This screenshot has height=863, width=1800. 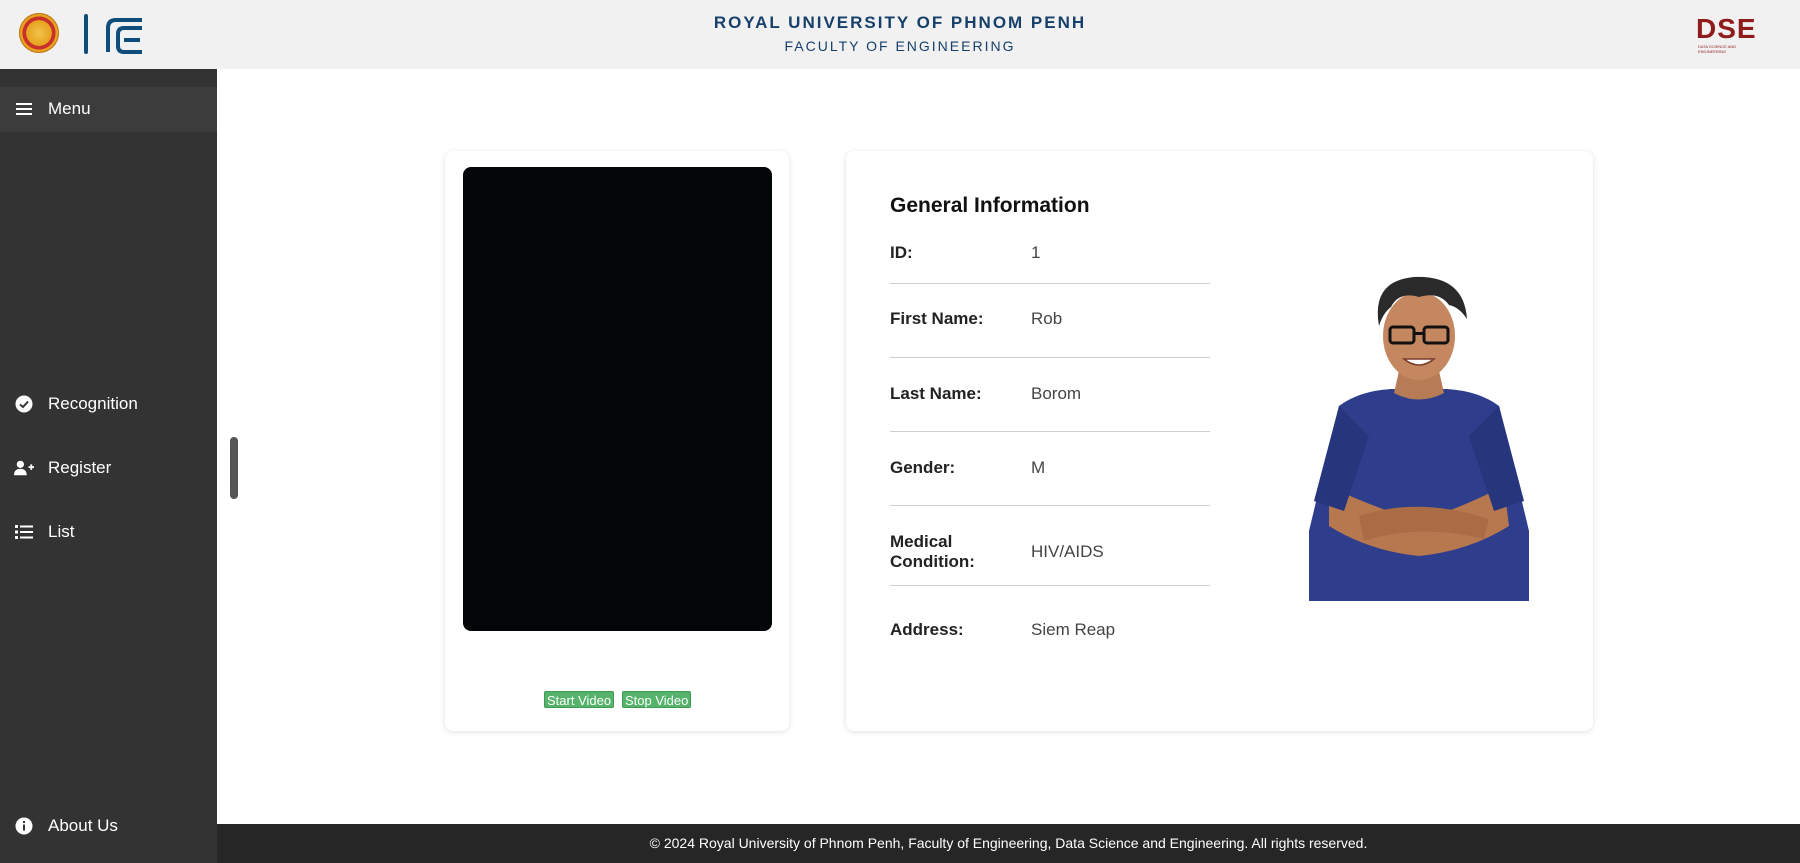 What do you see at coordinates (234, 468) in the screenshot?
I see `scrollbar-handle` at bounding box center [234, 468].